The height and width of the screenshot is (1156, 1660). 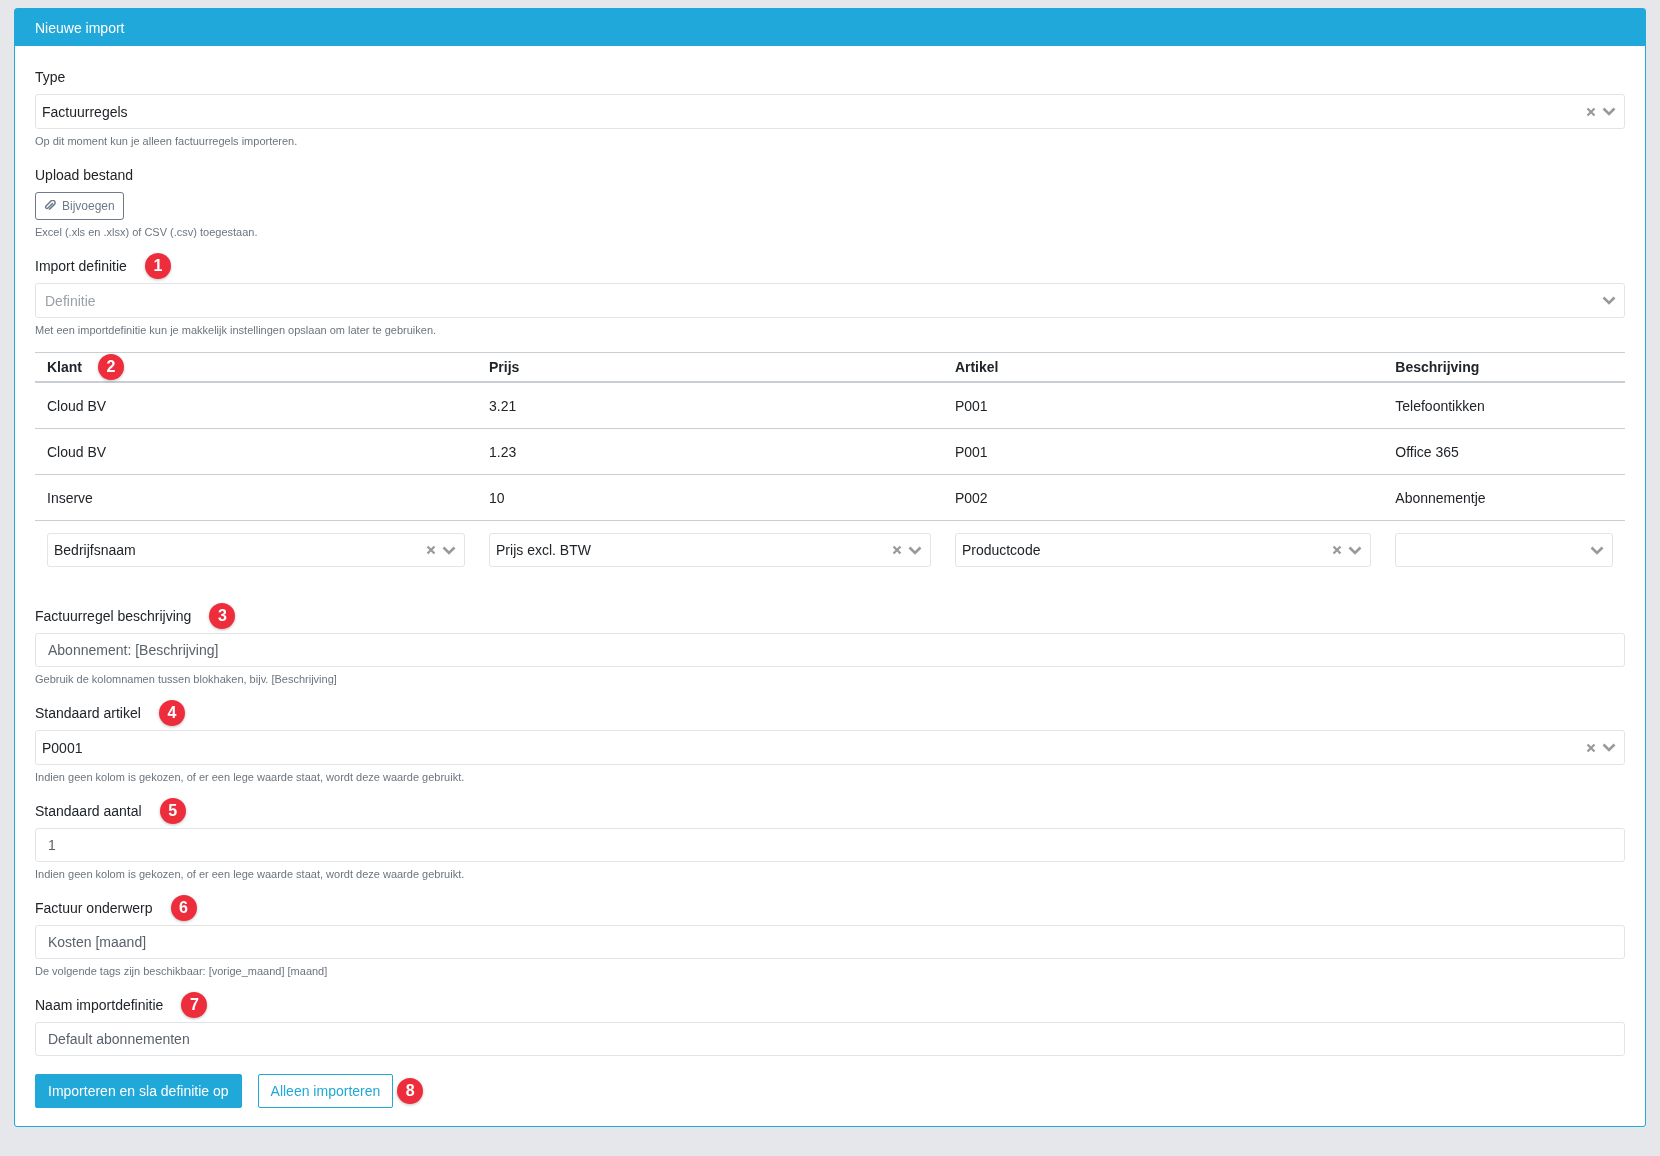 What do you see at coordinates (70, 300) in the screenshot?
I see `select-placeholder: Definitie` at bounding box center [70, 300].